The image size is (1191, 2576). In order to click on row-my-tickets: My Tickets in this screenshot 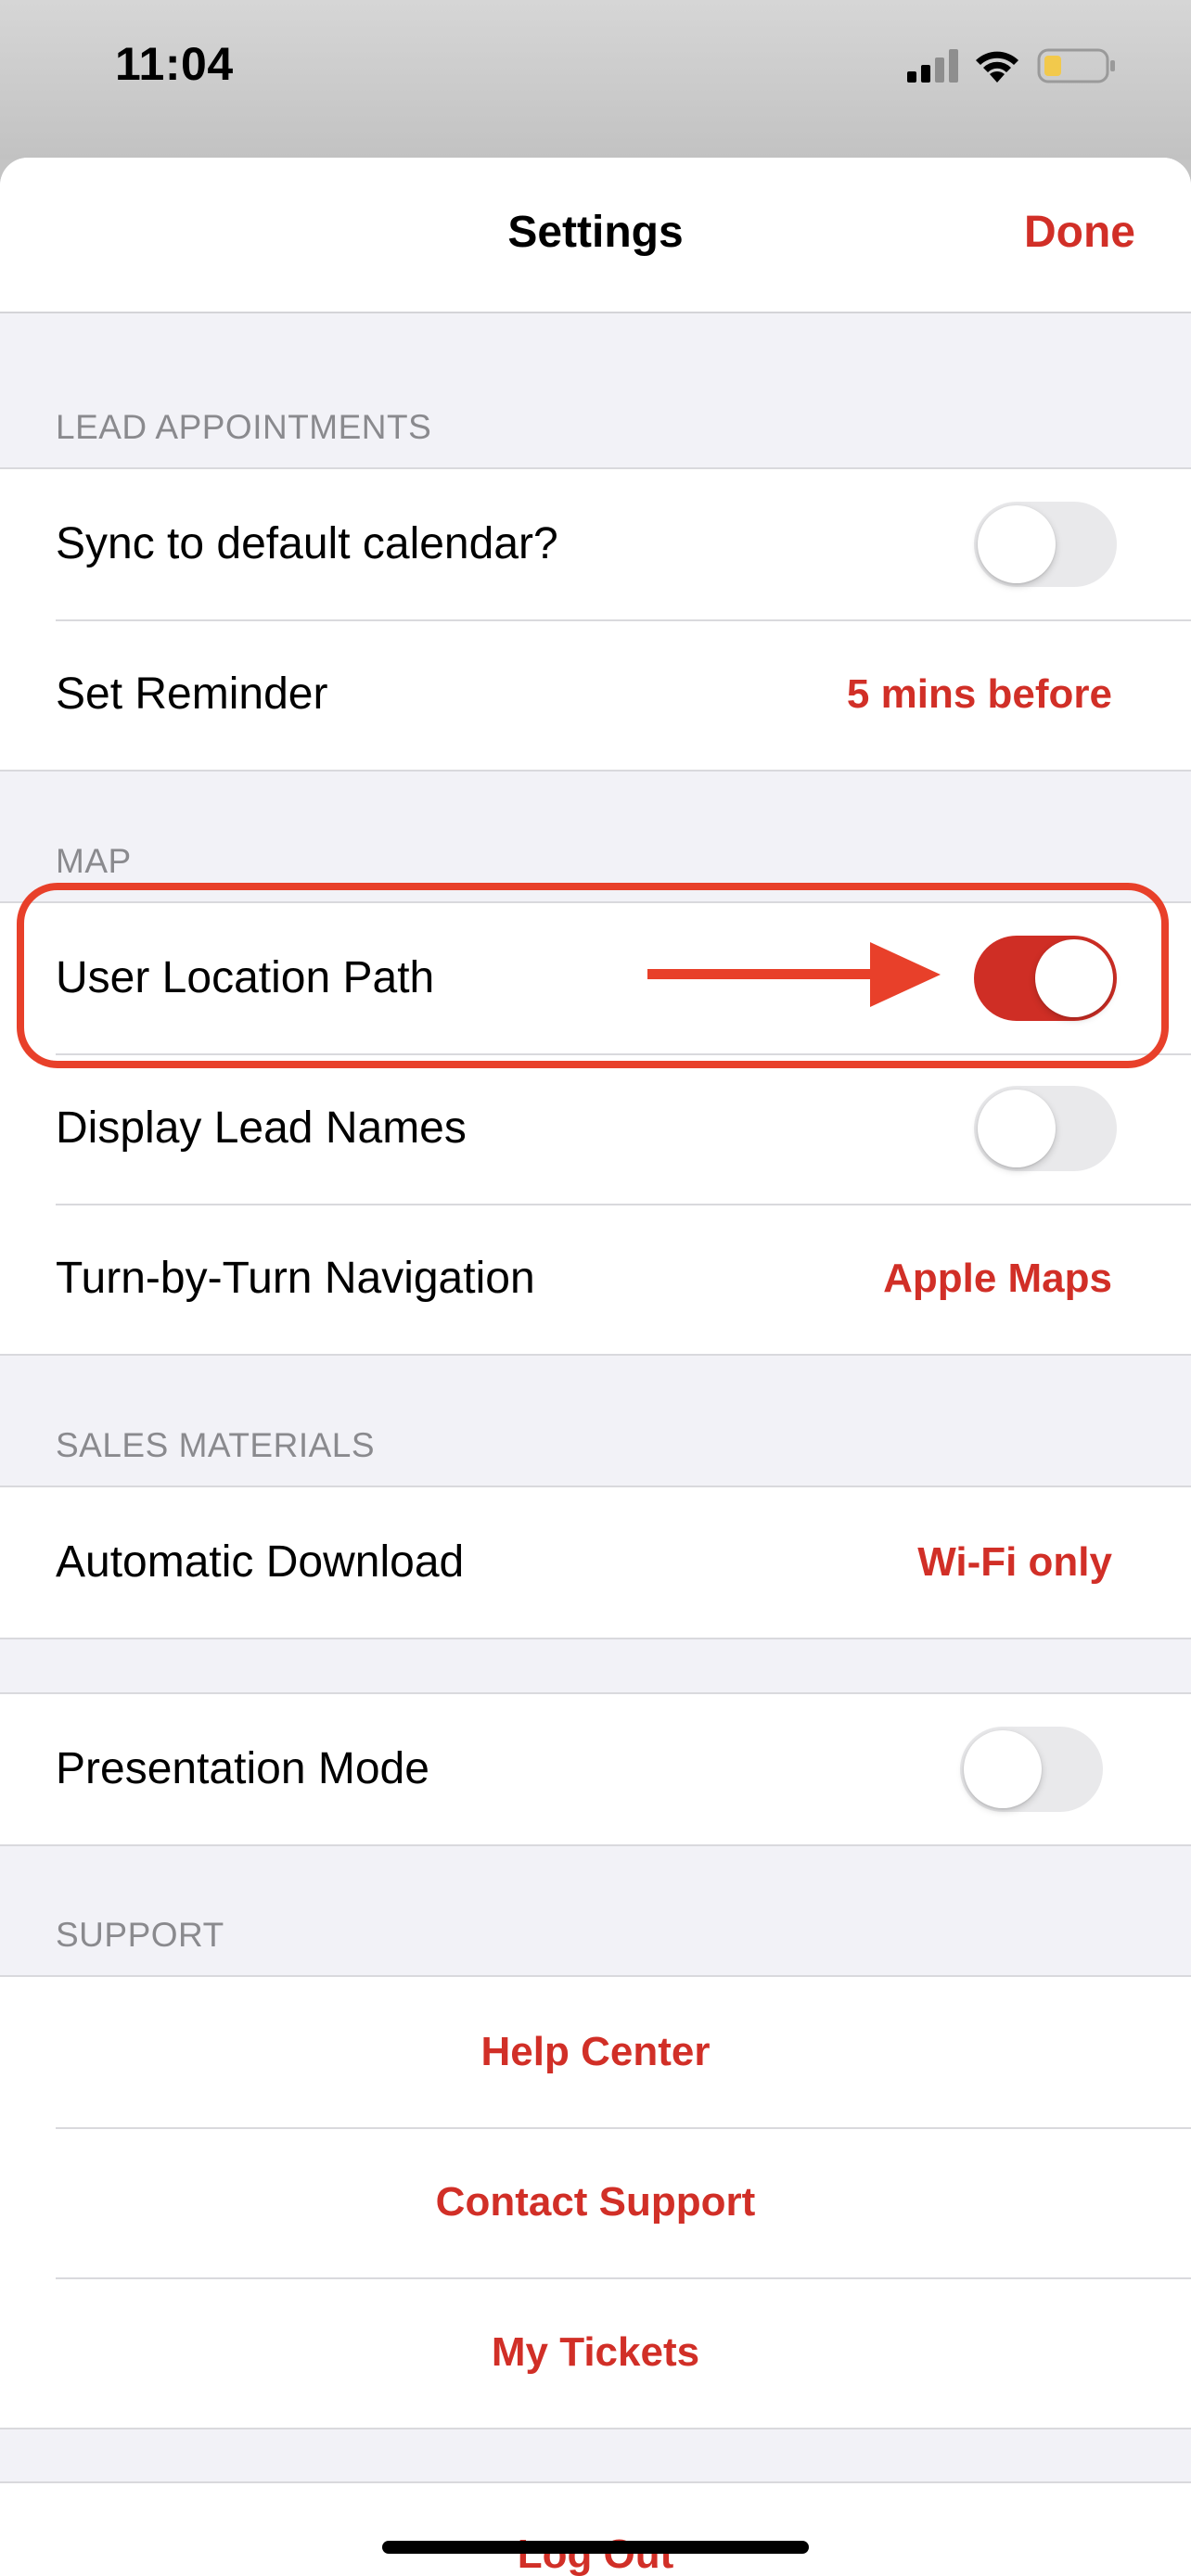, I will do `click(595, 2352)`.